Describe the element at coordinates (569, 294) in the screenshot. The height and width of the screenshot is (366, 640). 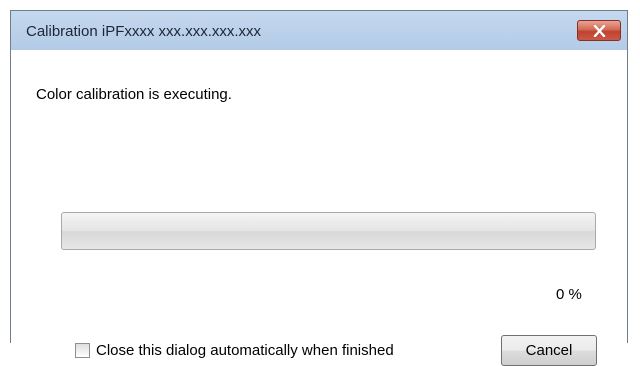
I see `progress-percent: 0 %` at that location.